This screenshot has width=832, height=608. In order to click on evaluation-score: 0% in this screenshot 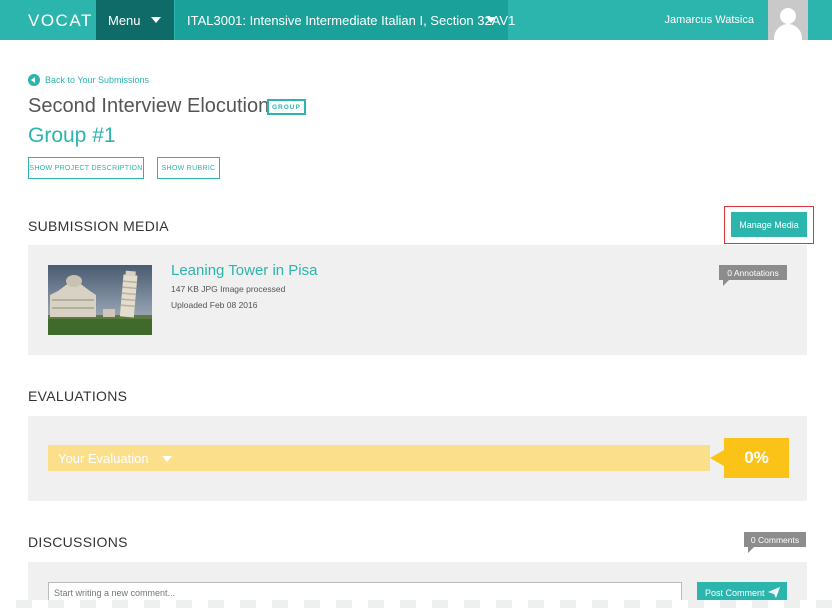, I will do `click(749, 458)`.